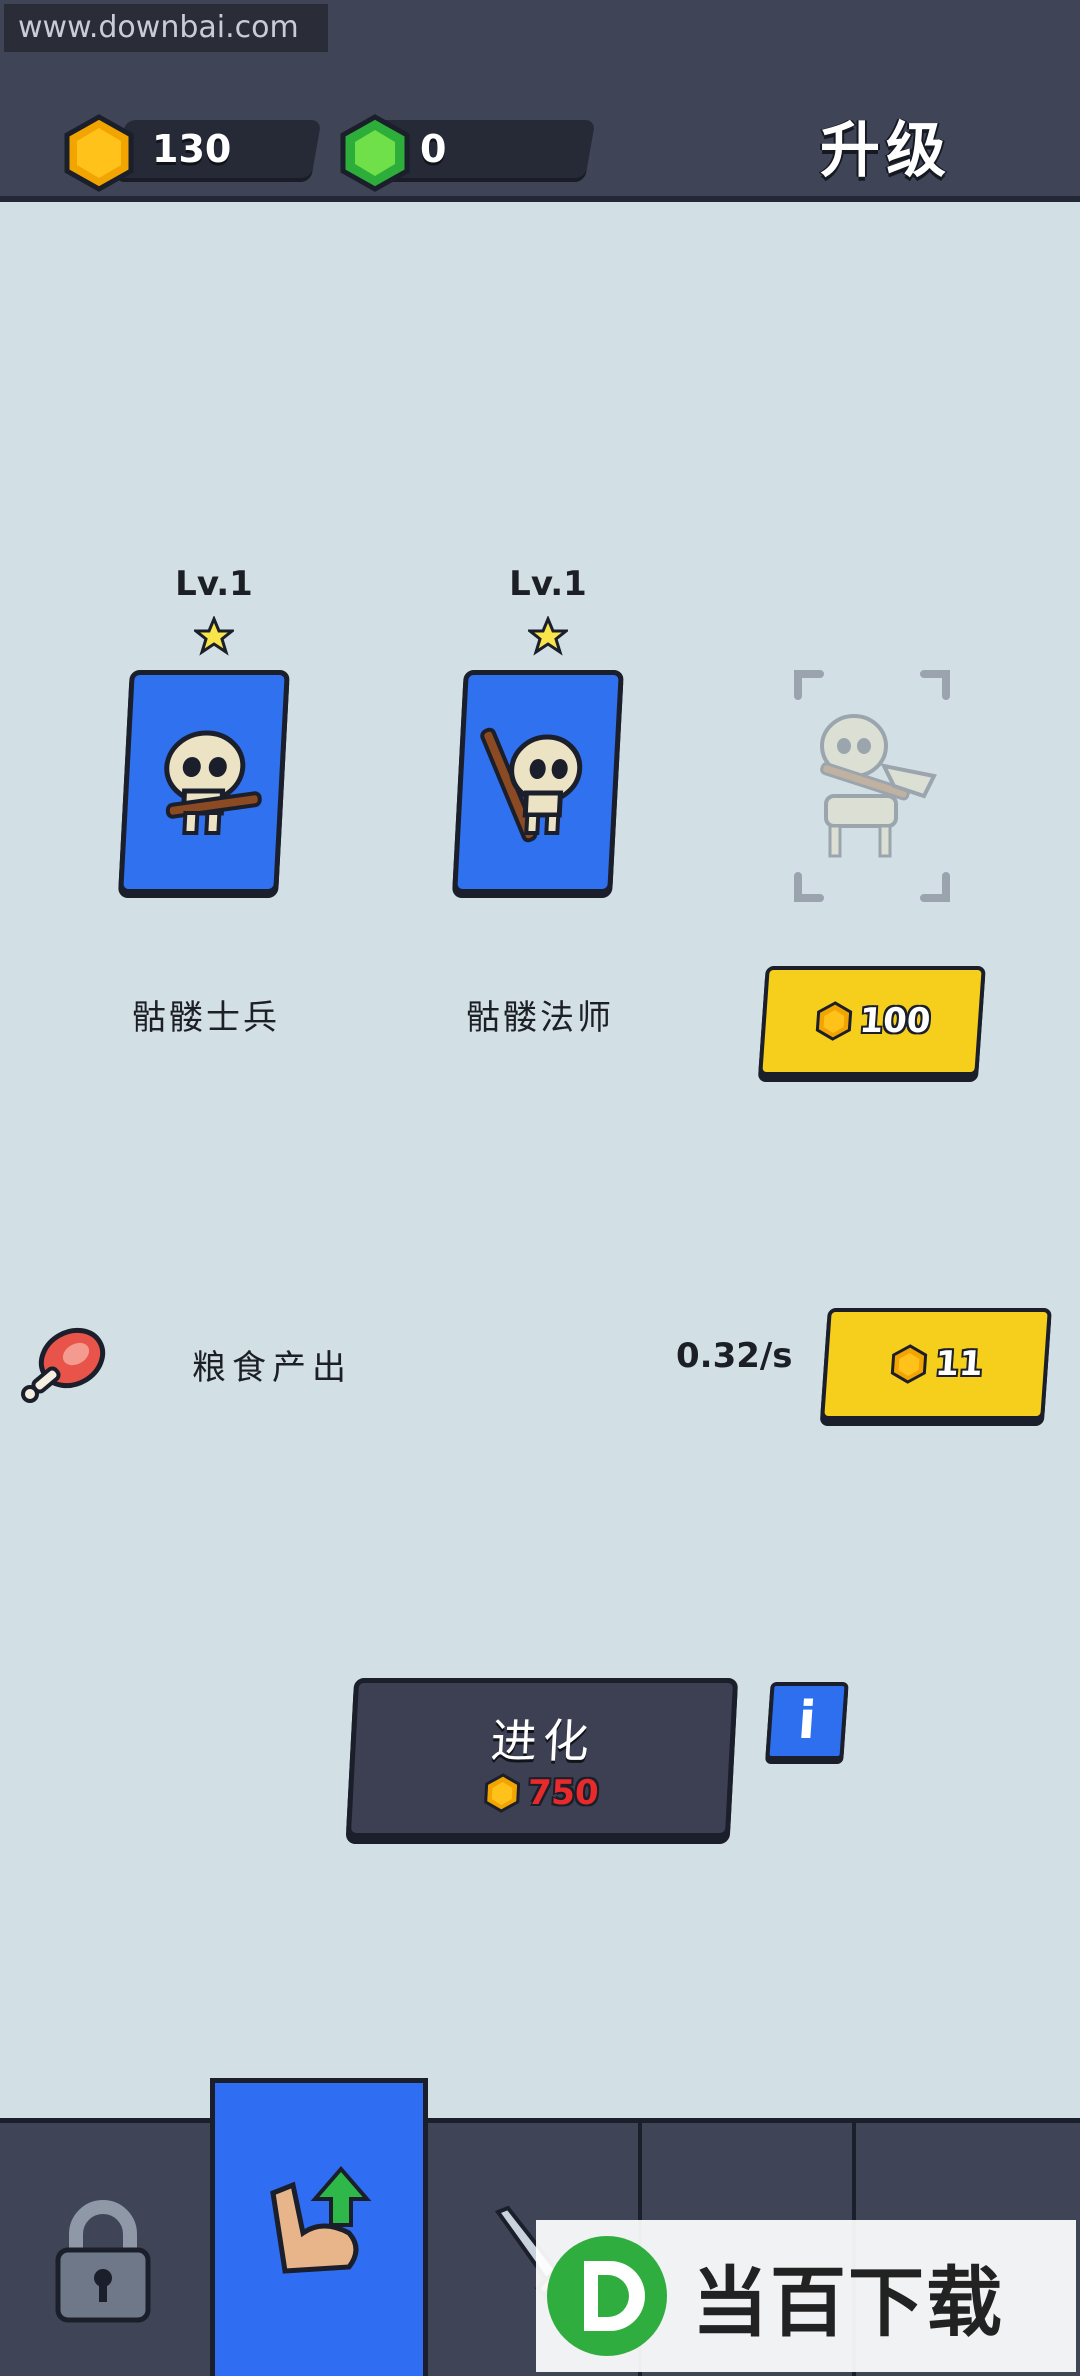 Image resolution: width=1080 pixels, height=2376 pixels. What do you see at coordinates (321, 2219) in the screenshot?
I see `arm-upgrade-icon` at bounding box center [321, 2219].